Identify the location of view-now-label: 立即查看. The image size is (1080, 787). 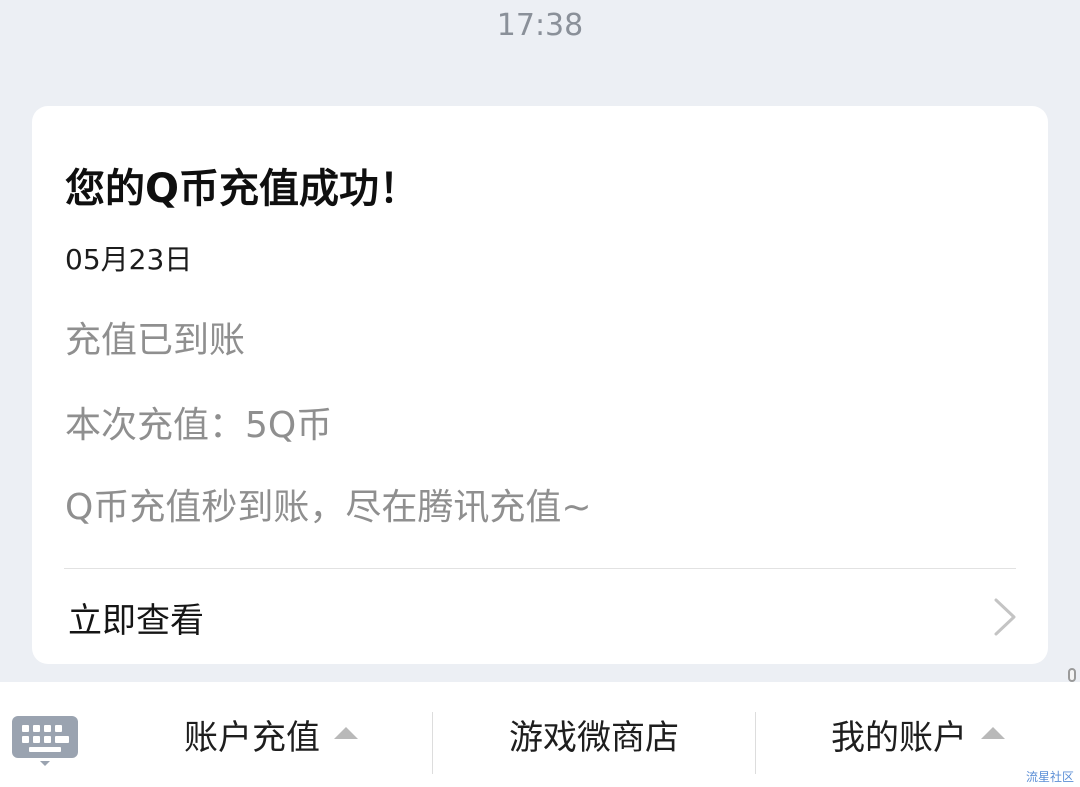
(136, 621).